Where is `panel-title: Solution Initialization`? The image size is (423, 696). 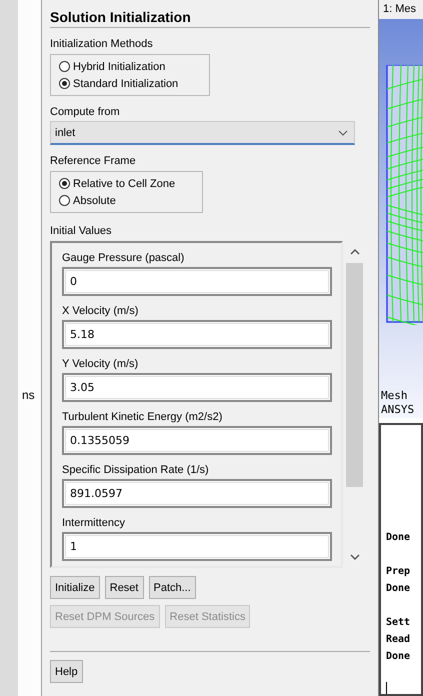 panel-title: Solution Initialization is located at coordinates (121, 17).